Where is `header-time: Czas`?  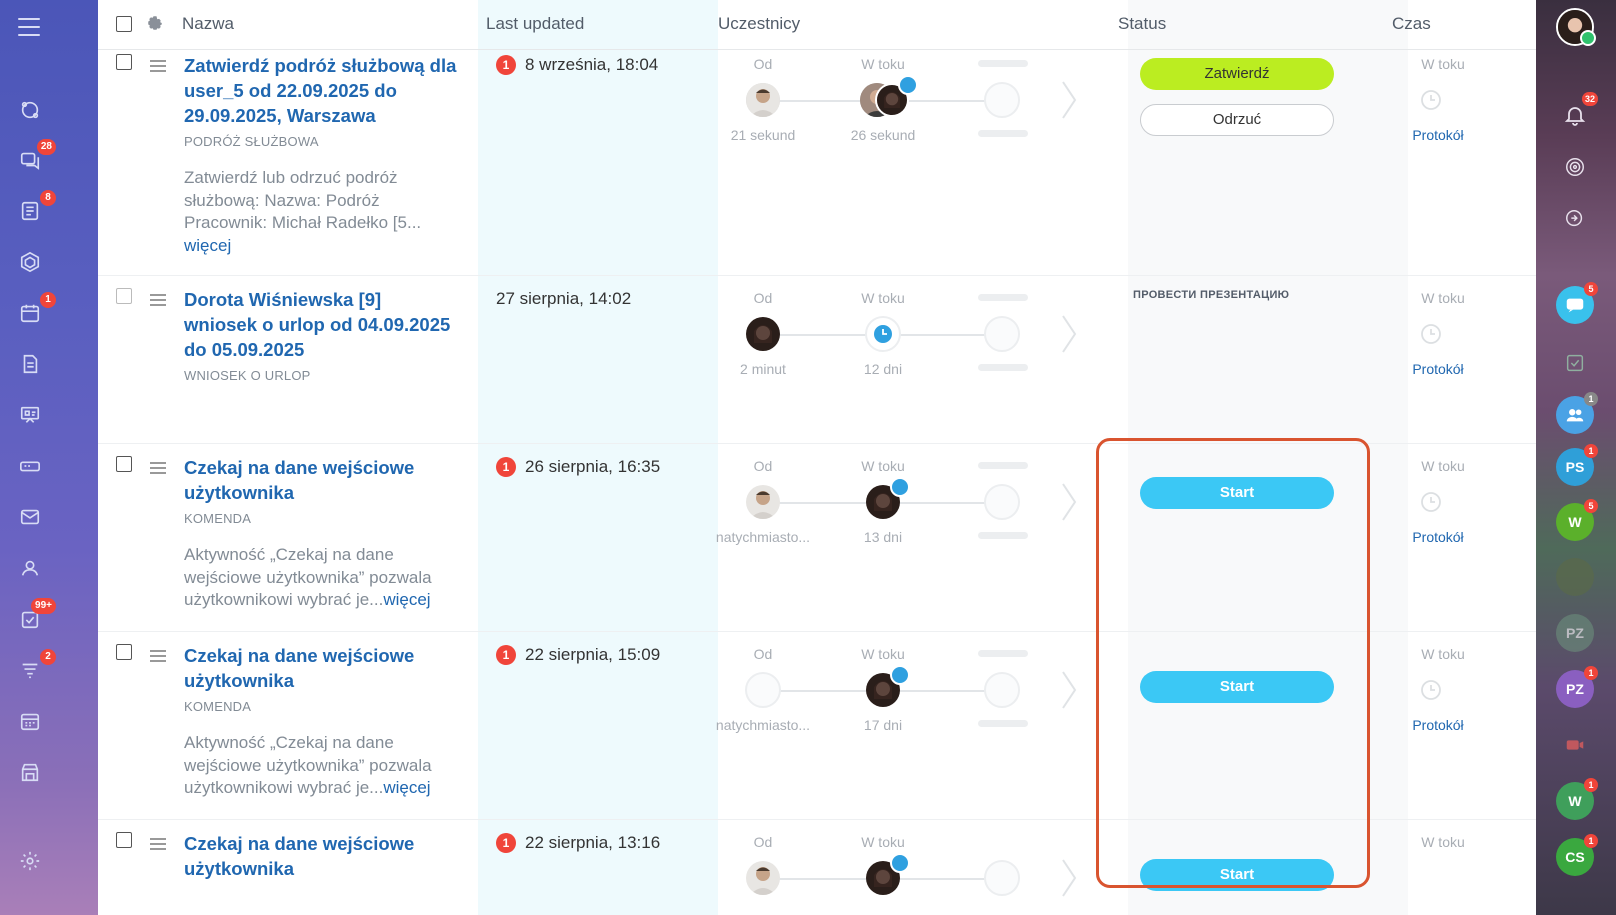 header-time: Czas is located at coordinates (1411, 24).